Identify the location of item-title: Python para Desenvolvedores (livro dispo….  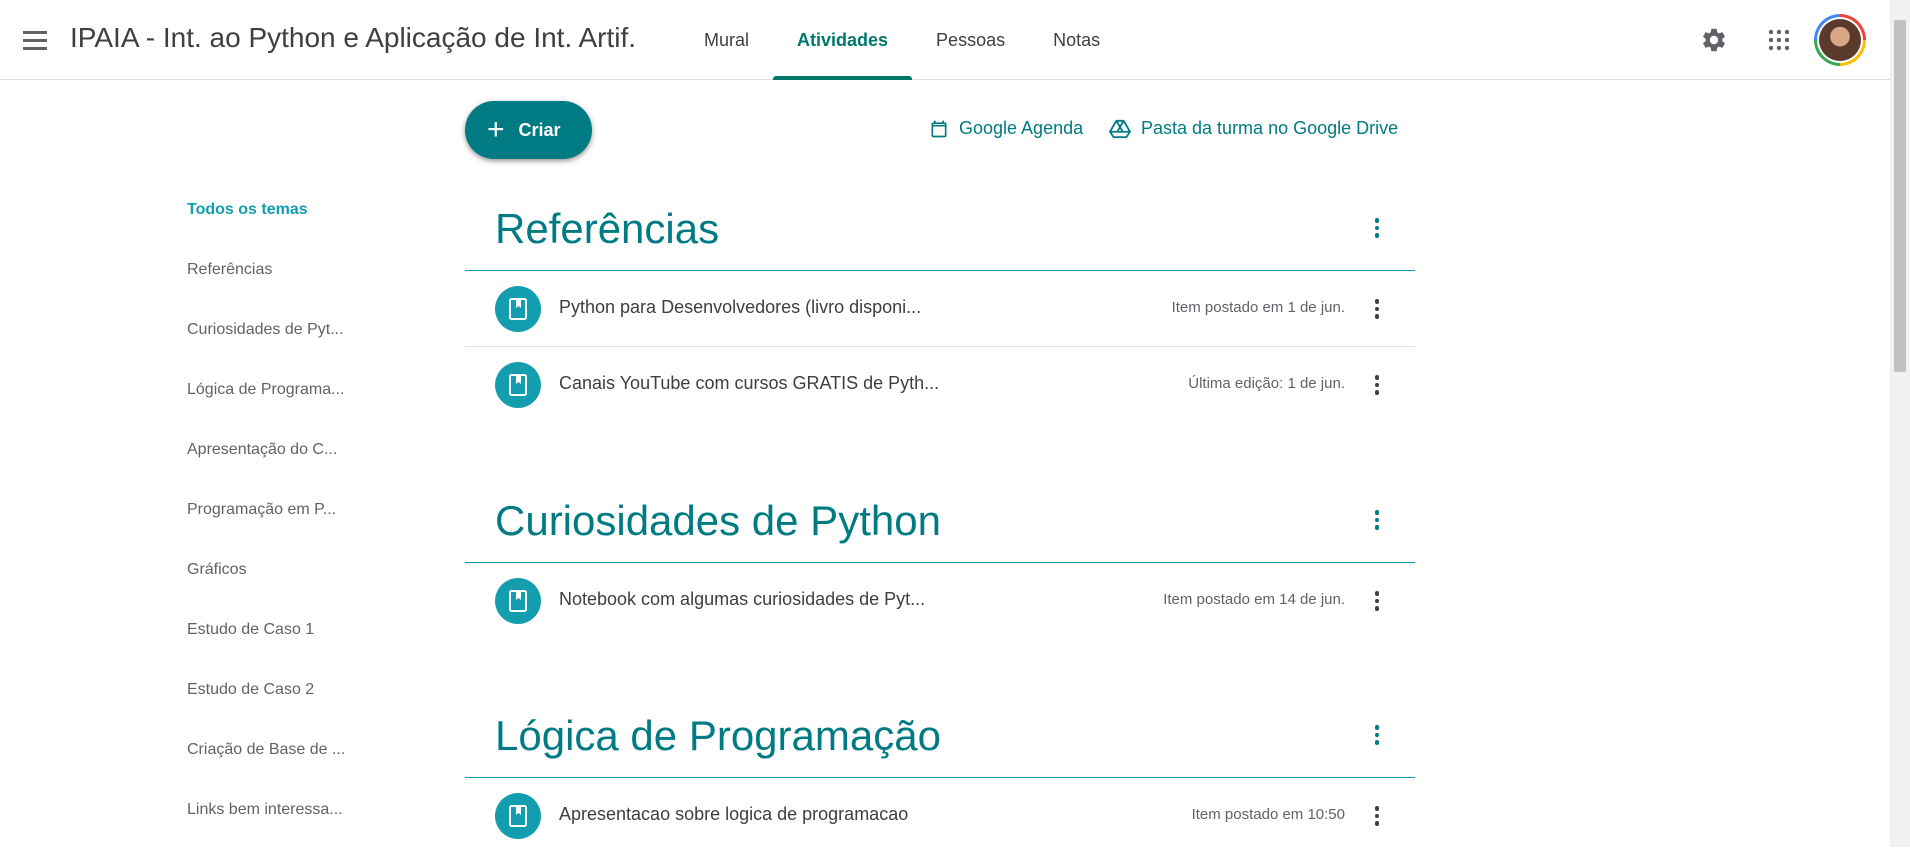
(740, 307).